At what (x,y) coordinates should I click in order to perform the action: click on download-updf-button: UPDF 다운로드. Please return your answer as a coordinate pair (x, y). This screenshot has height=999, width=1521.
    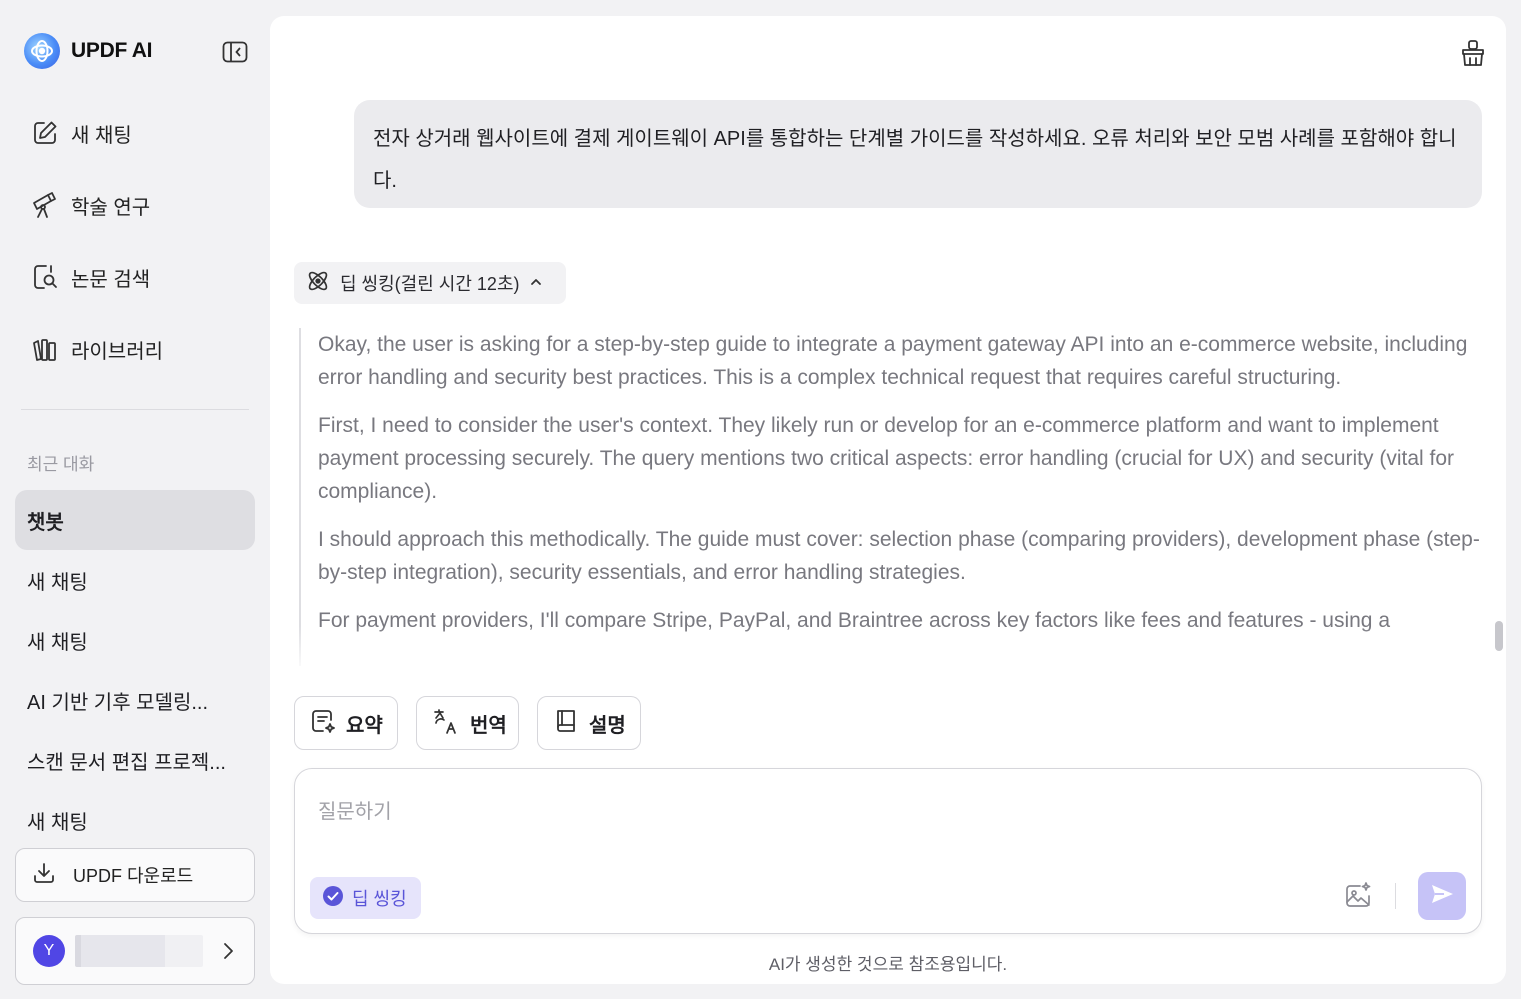
    Looking at the image, I should click on (135, 875).